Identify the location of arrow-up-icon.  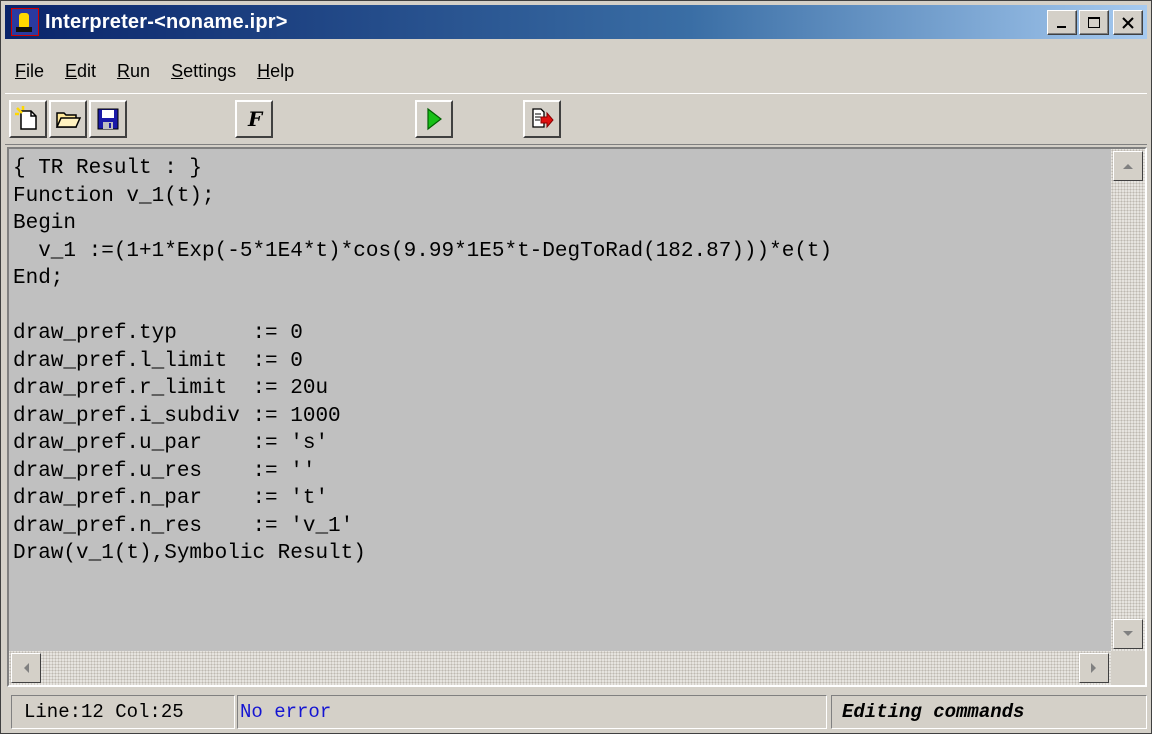
(1128, 166).